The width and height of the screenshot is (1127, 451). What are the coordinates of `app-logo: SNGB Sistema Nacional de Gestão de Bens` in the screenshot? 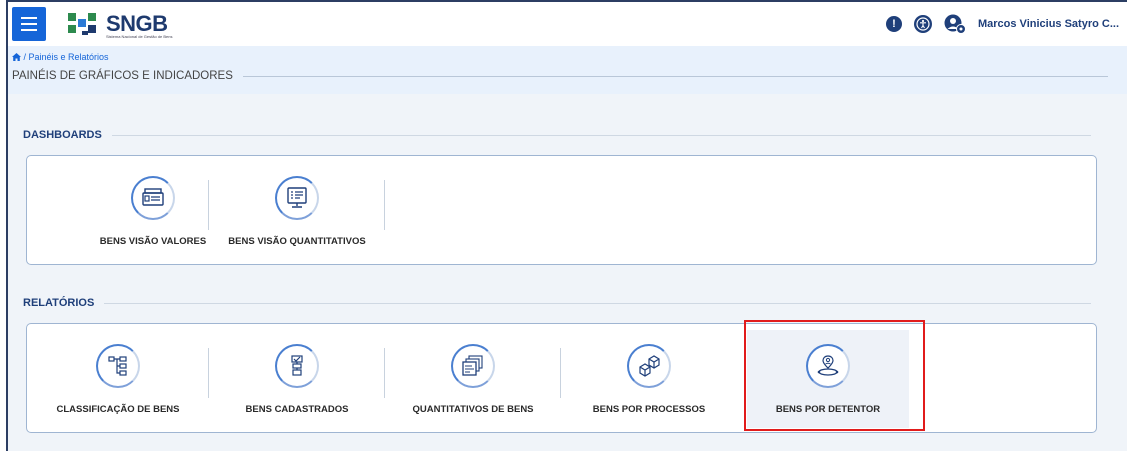 It's located at (120, 24).